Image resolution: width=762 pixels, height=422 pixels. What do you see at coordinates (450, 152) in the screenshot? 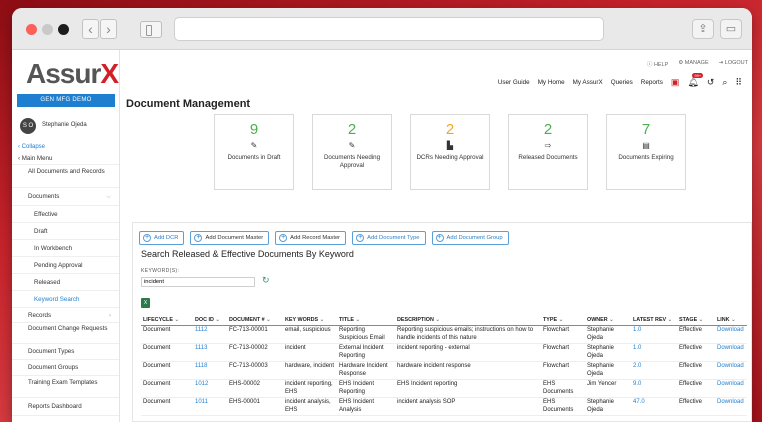
I see `card-dcrs-needing-approval: 2 ▙ DCRs Needing Approval` at bounding box center [450, 152].